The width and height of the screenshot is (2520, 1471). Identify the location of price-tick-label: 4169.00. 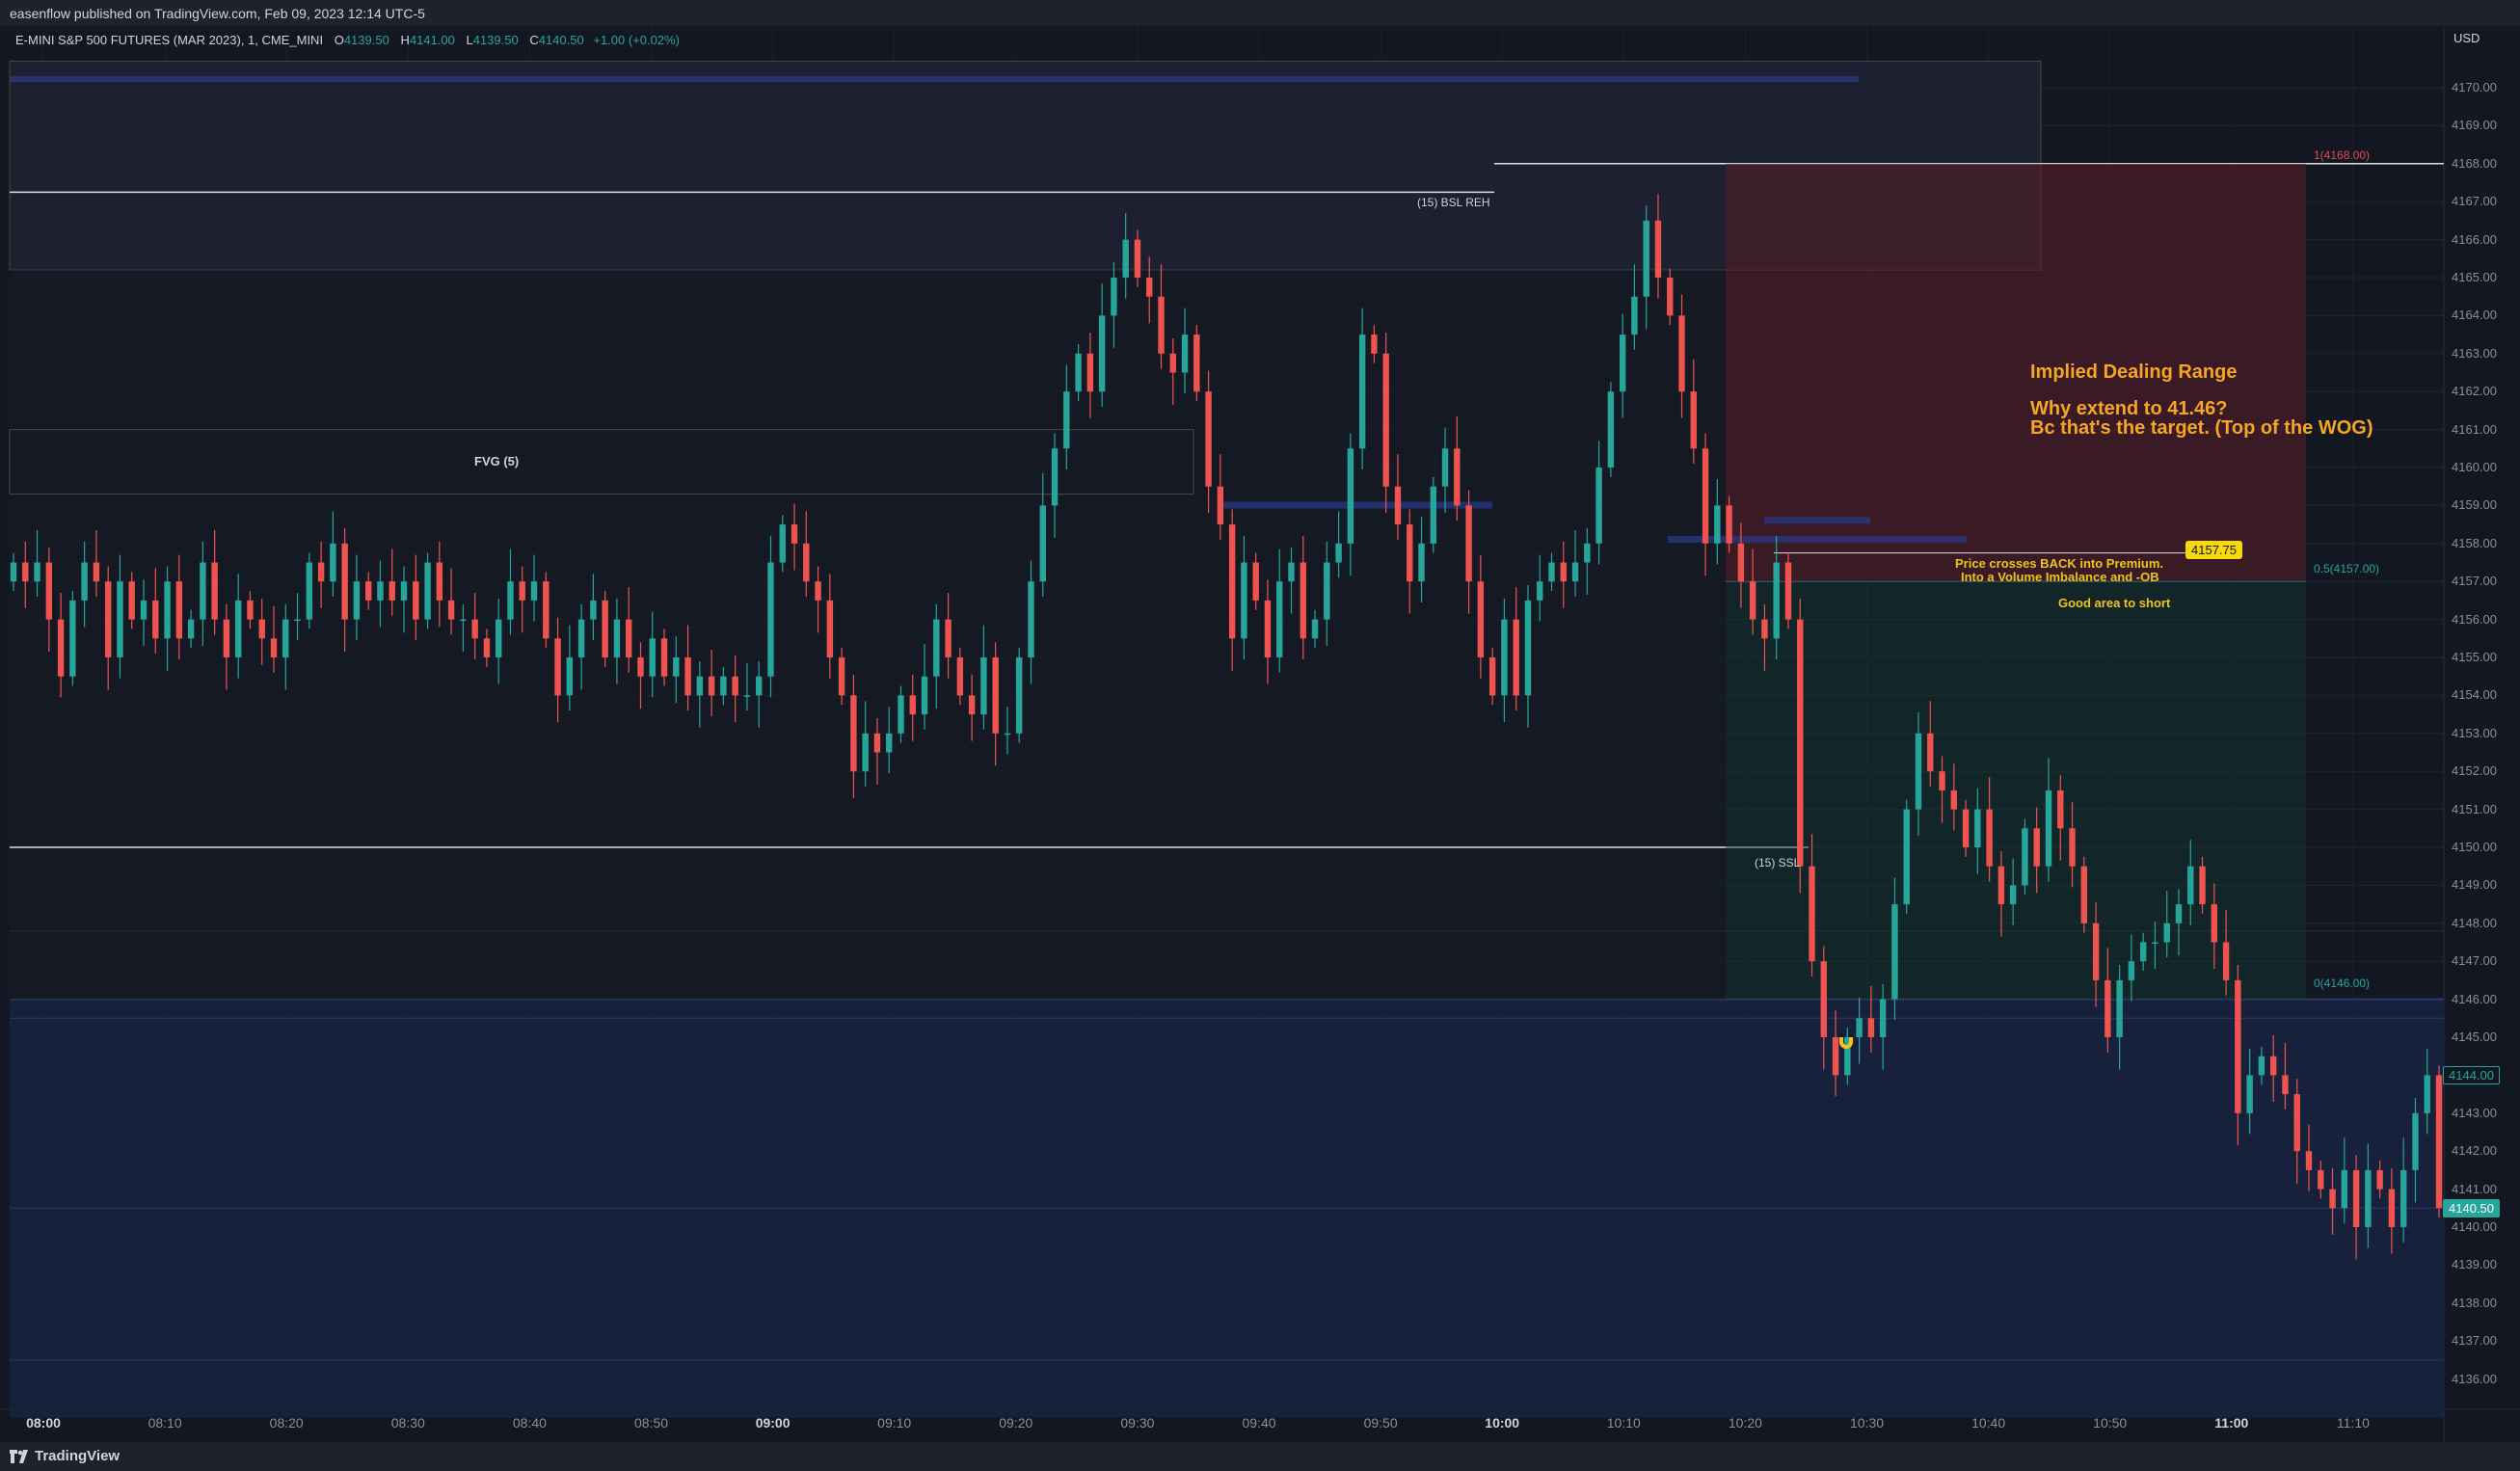
(2474, 125).